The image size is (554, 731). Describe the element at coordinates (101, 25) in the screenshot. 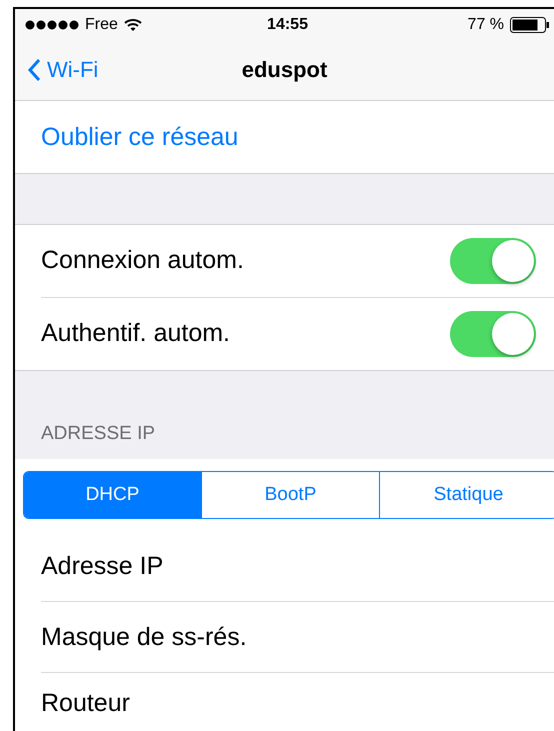

I see `carrier-name: Free` at that location.